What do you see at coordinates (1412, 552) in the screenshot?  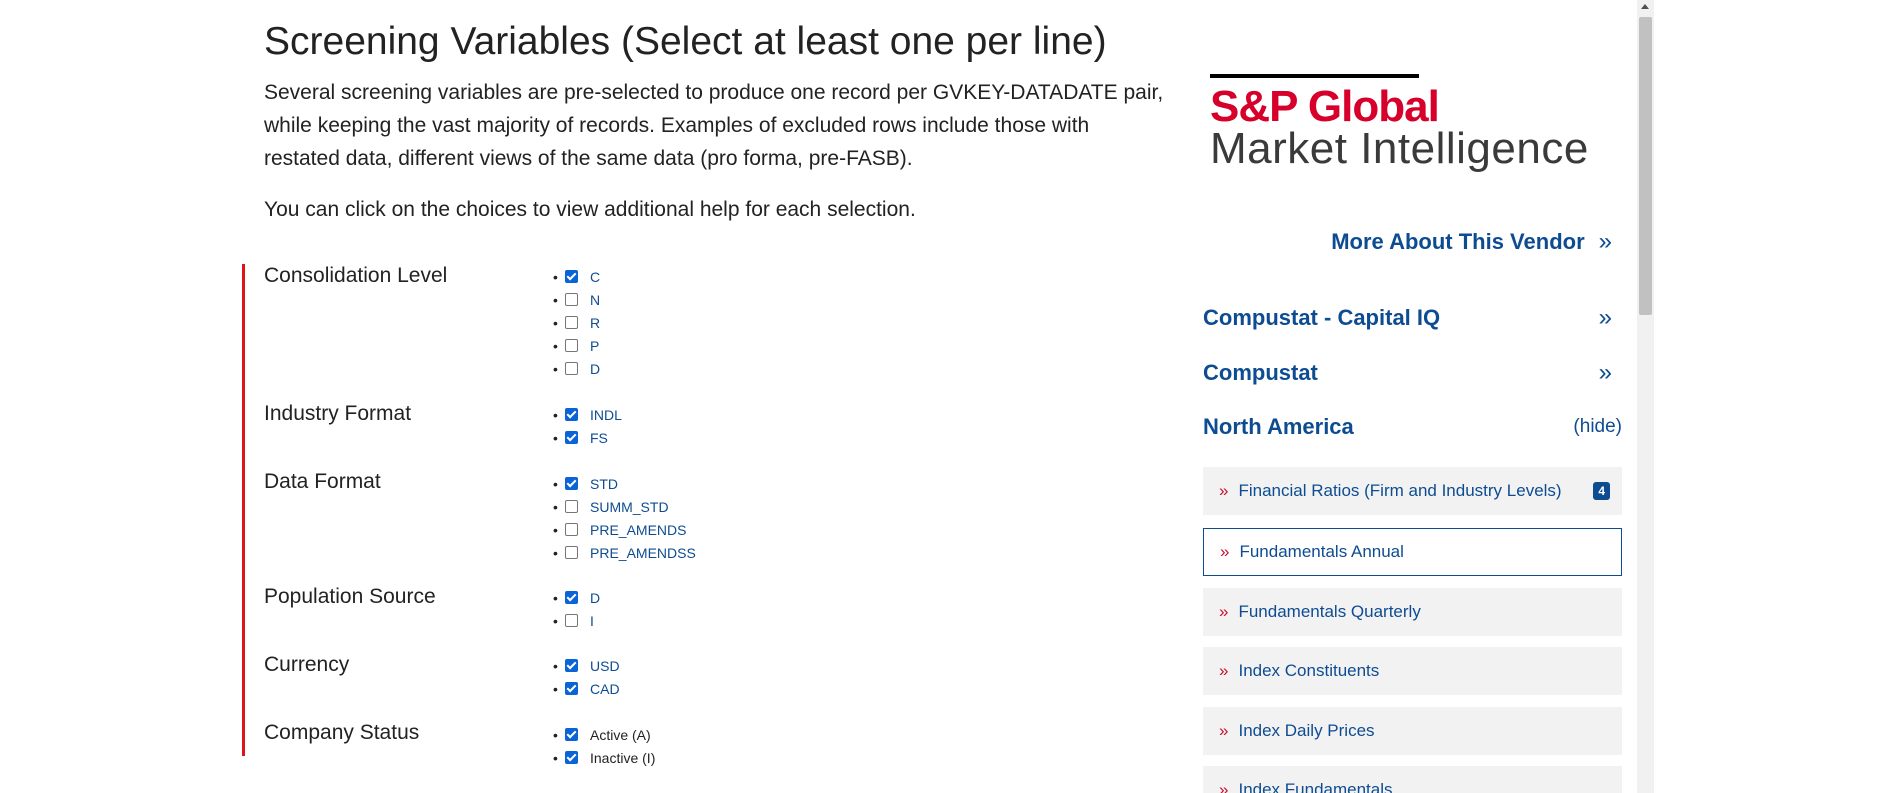 I see `sidebar-item-fundamentals-annual: » Fundamentals Annual` at bounding box center [1412, 552].